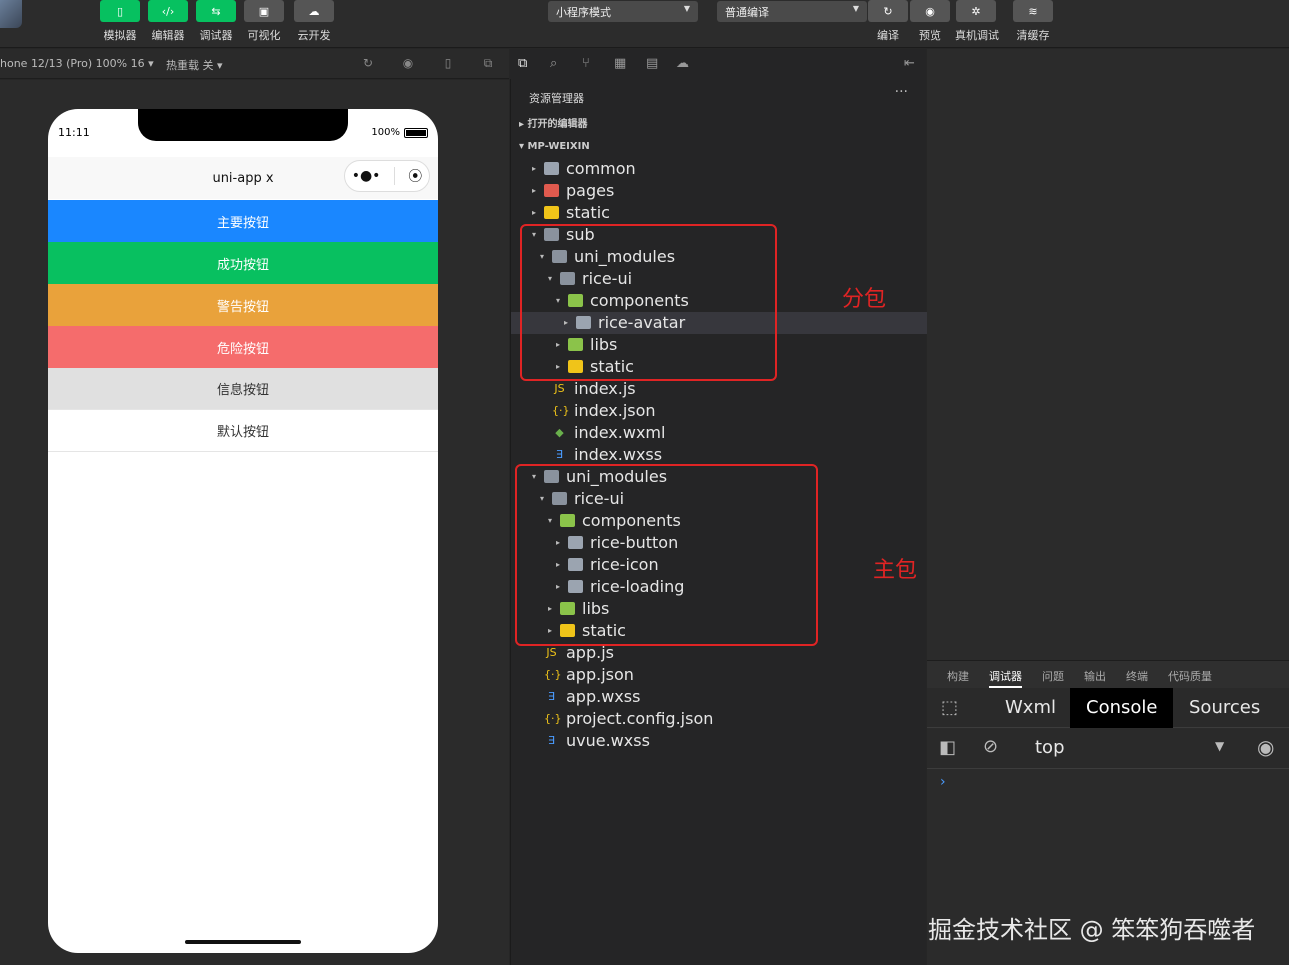  I want to click on toolbar-action-3: ≋ 清缓存, so click(1033, 21).